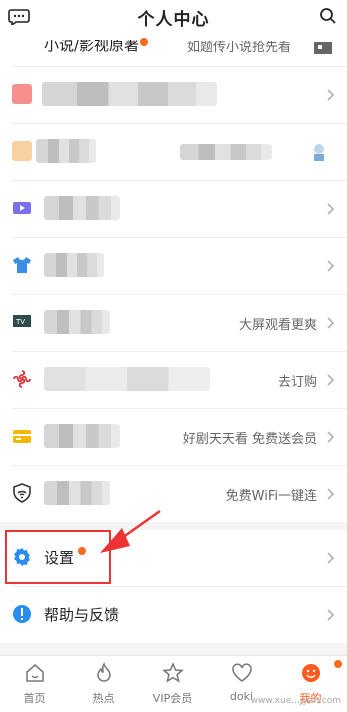  Describe the element at coordinates (173, 672) in the screenshot. I see `star-icon` at that location.